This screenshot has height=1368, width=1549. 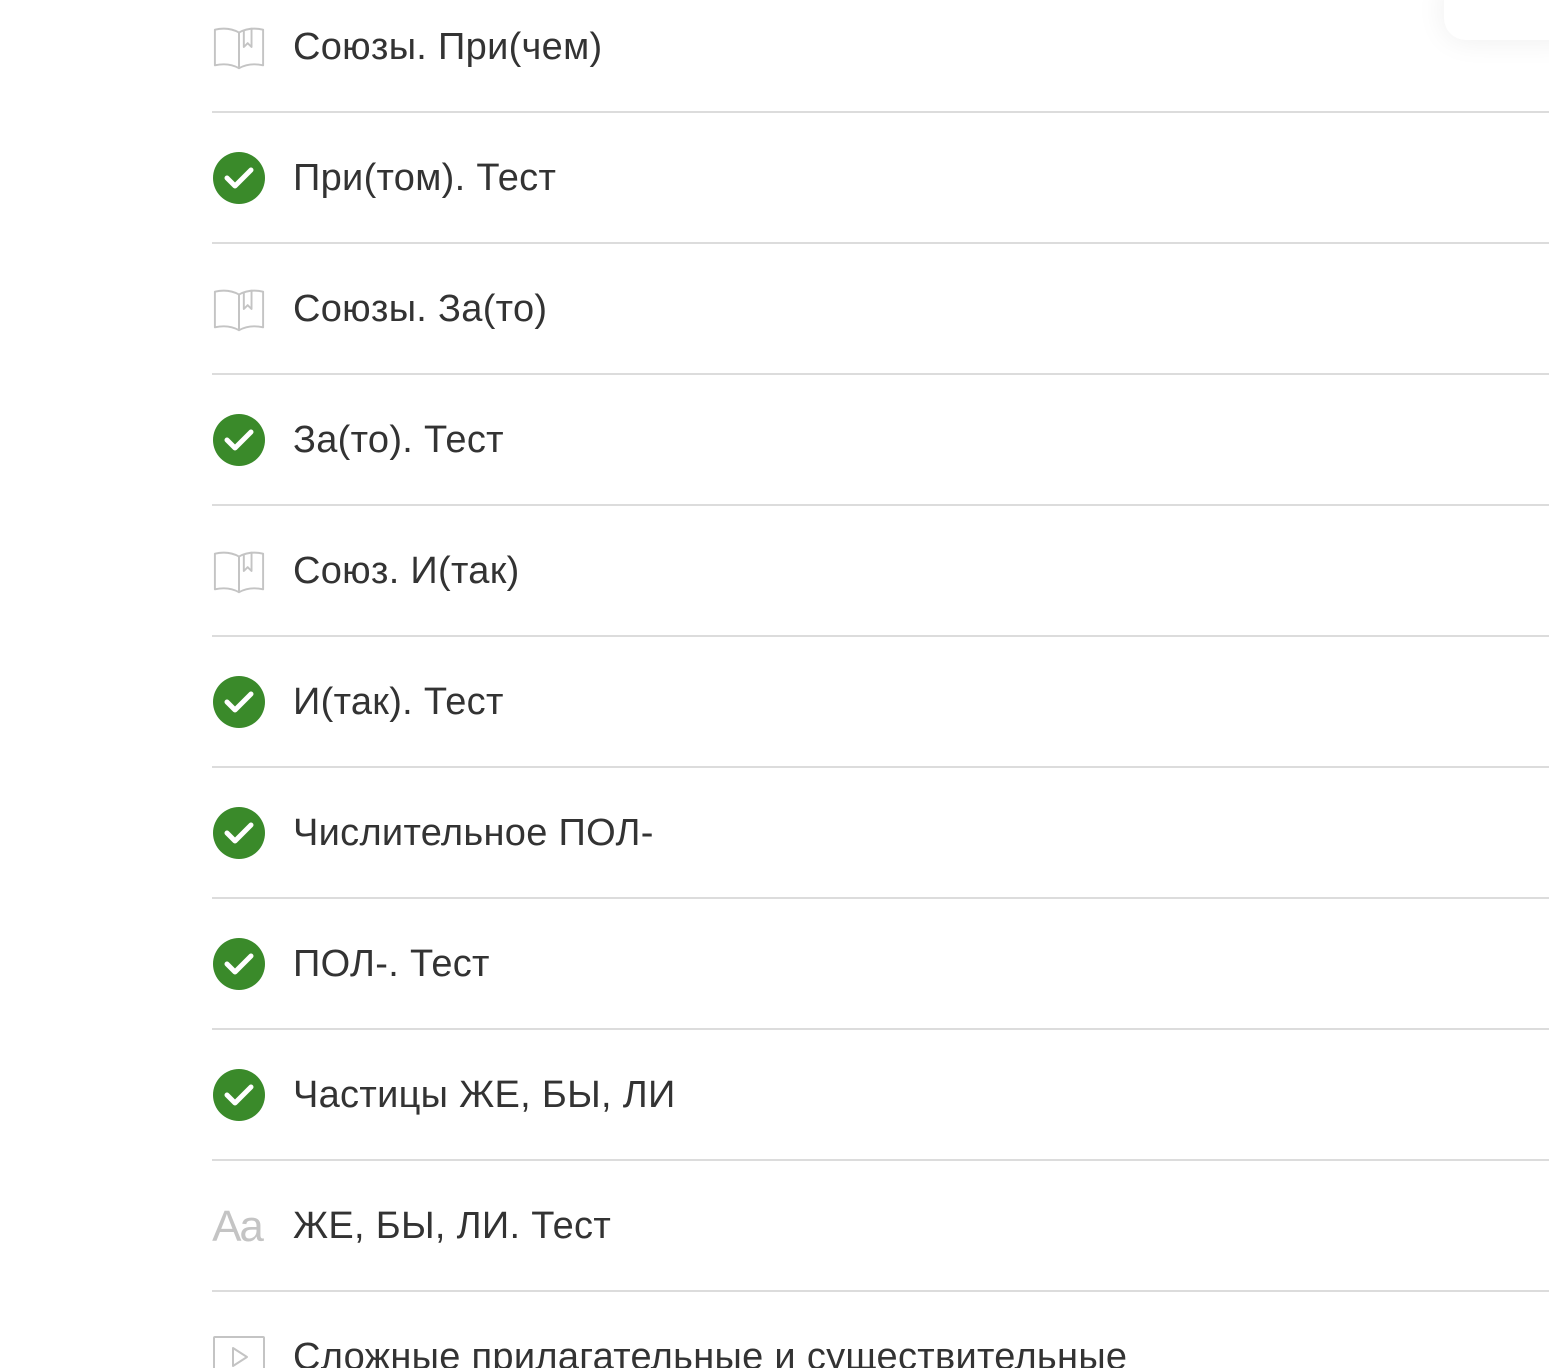 I want to click on text-aa-icon-glyph: Aa, so click(x=238, y=1226).